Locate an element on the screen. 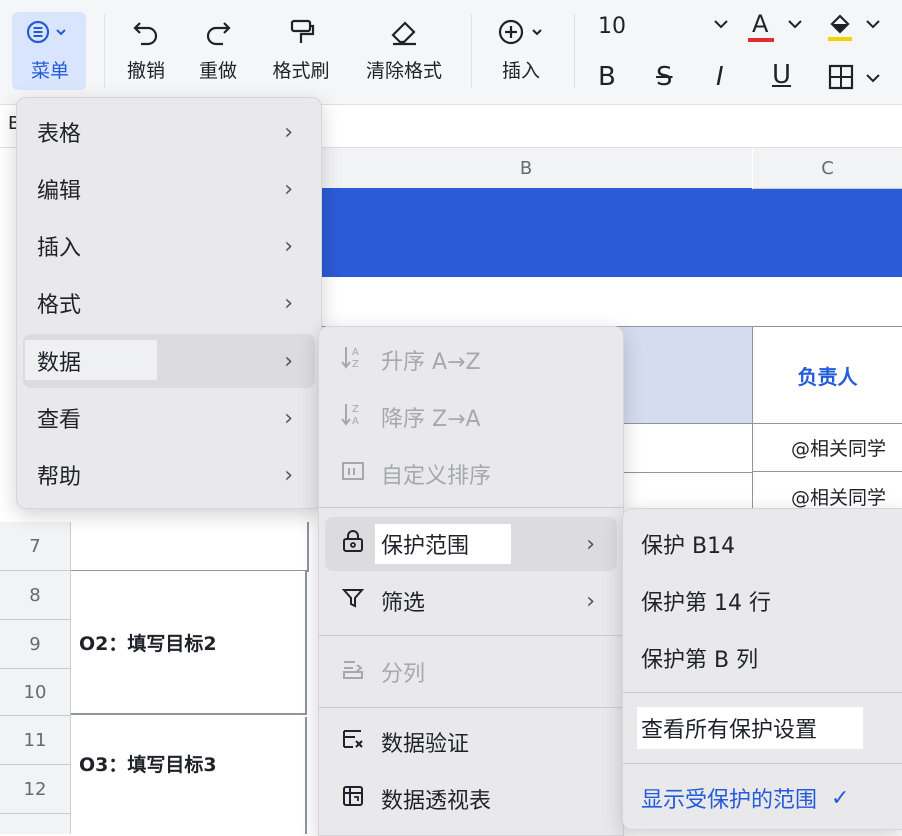 The height and width of the screenshot is (836, 902). sort-descending-item: ZA 降序 Z→A is located at coordinates (471, 417).